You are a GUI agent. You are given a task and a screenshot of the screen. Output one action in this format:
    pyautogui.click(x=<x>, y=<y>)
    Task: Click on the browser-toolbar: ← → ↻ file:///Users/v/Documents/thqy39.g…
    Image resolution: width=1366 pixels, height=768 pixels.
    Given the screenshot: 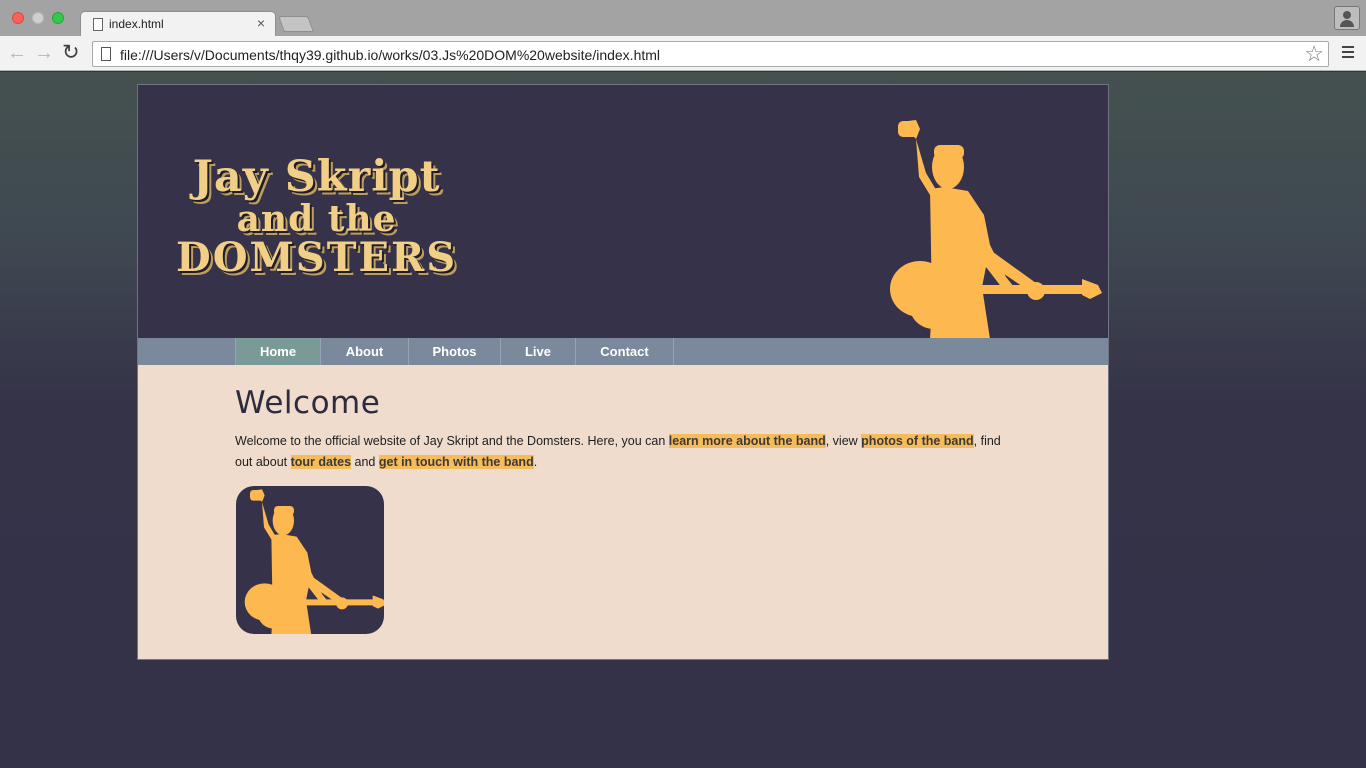 What is the action you would take?
    pyautogui.click(x=683, y=53)
    